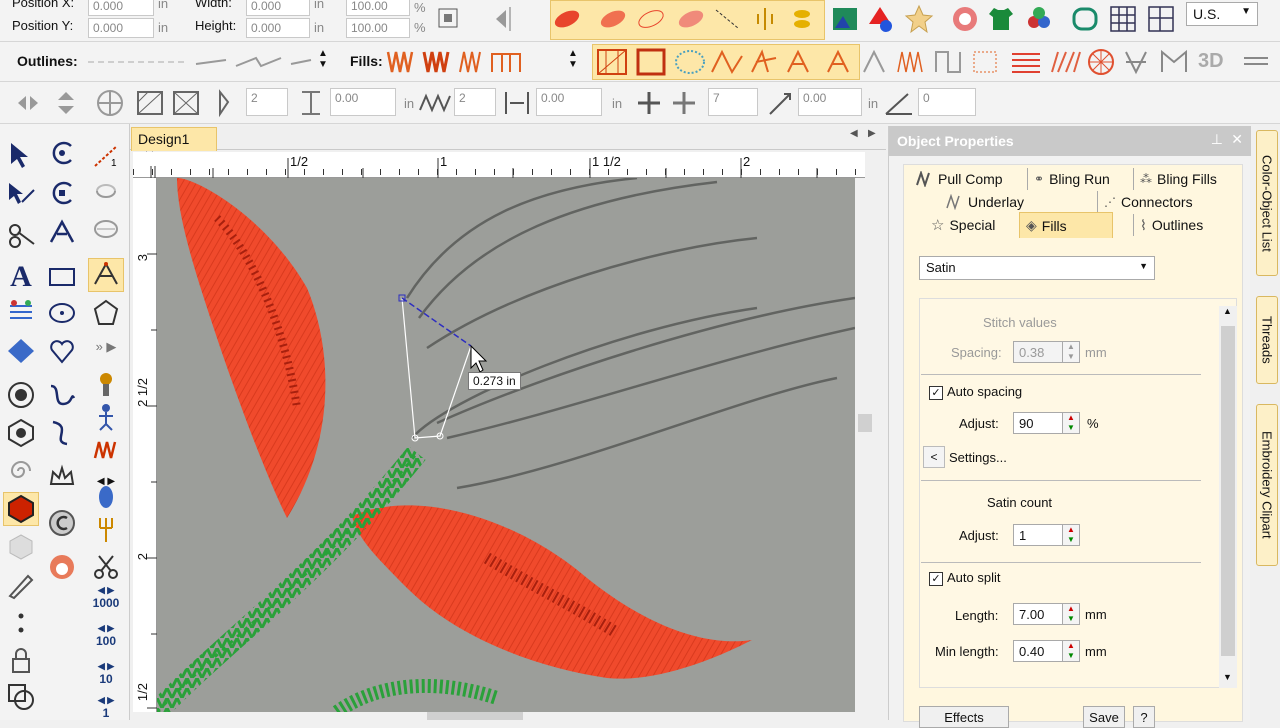 This screenshot has height=728, width=1280. Describe the element at coordinates (517, 103) in the screenshot. I see `align-spacing-icon` at that location.